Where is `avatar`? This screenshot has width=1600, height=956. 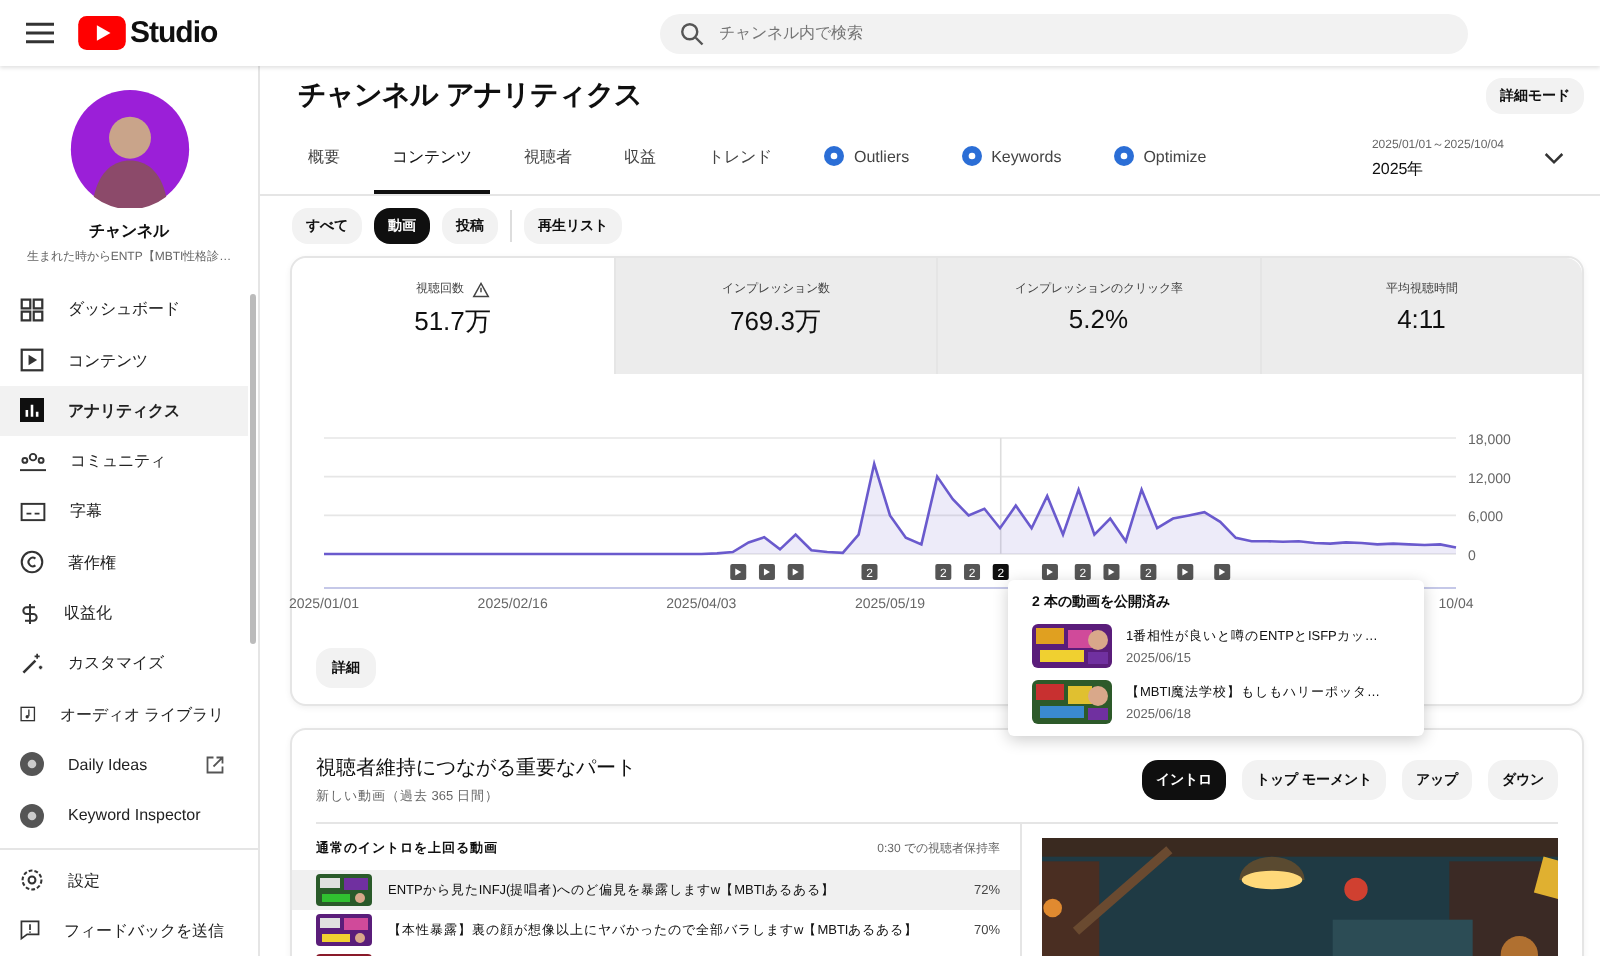 avatar is located at coordinates (129, 149).